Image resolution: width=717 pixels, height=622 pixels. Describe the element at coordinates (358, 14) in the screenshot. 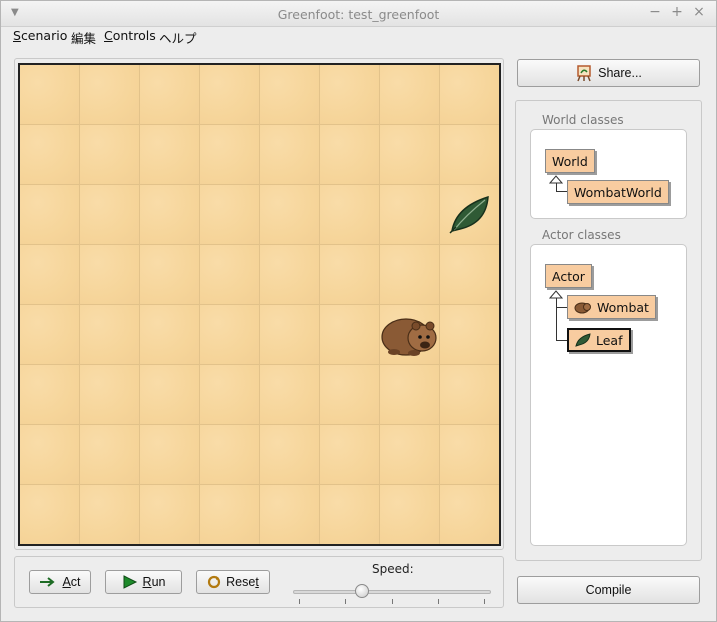

I see `title-bar: ▼ Greenfoot: test_greenfoot − + ×` at that location.